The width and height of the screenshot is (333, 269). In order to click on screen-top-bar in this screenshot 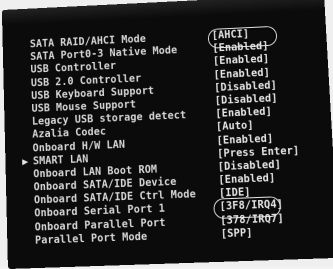, I will do `click(163, 12)`.